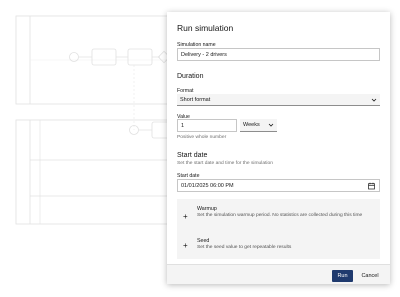  I want to click on value-number: 1, so click(183, 125).